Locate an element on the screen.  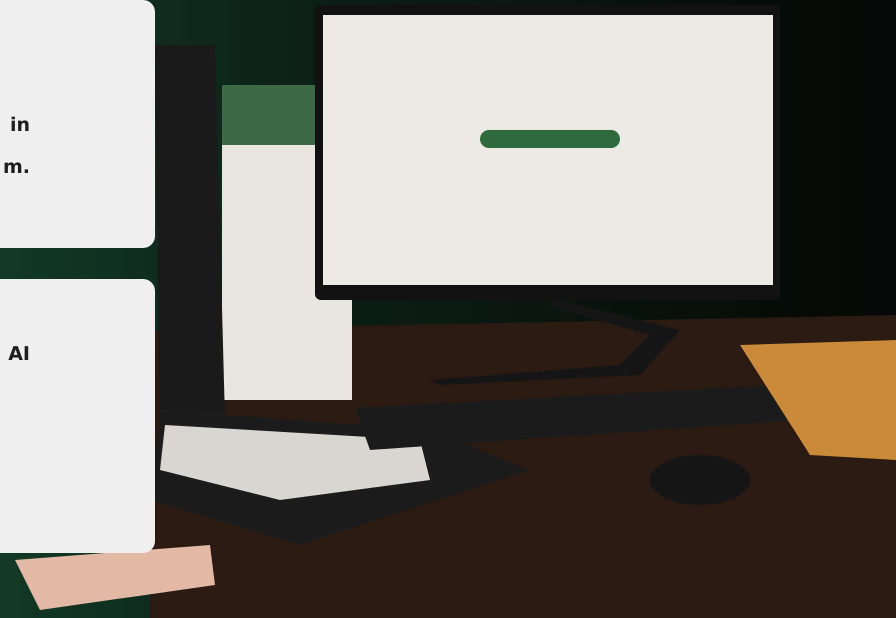
card-text: AI is located at coordinates (19, 354).